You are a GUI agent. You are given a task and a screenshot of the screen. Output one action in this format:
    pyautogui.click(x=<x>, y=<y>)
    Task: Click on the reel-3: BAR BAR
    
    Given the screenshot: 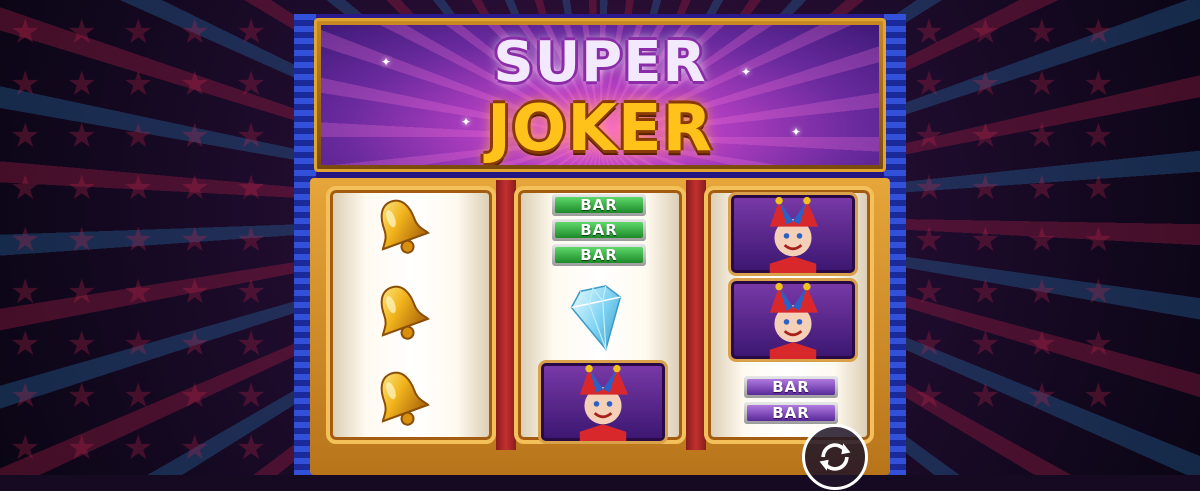 What is the action you would take?
    pyautogui.click(x=789, y=315)
    